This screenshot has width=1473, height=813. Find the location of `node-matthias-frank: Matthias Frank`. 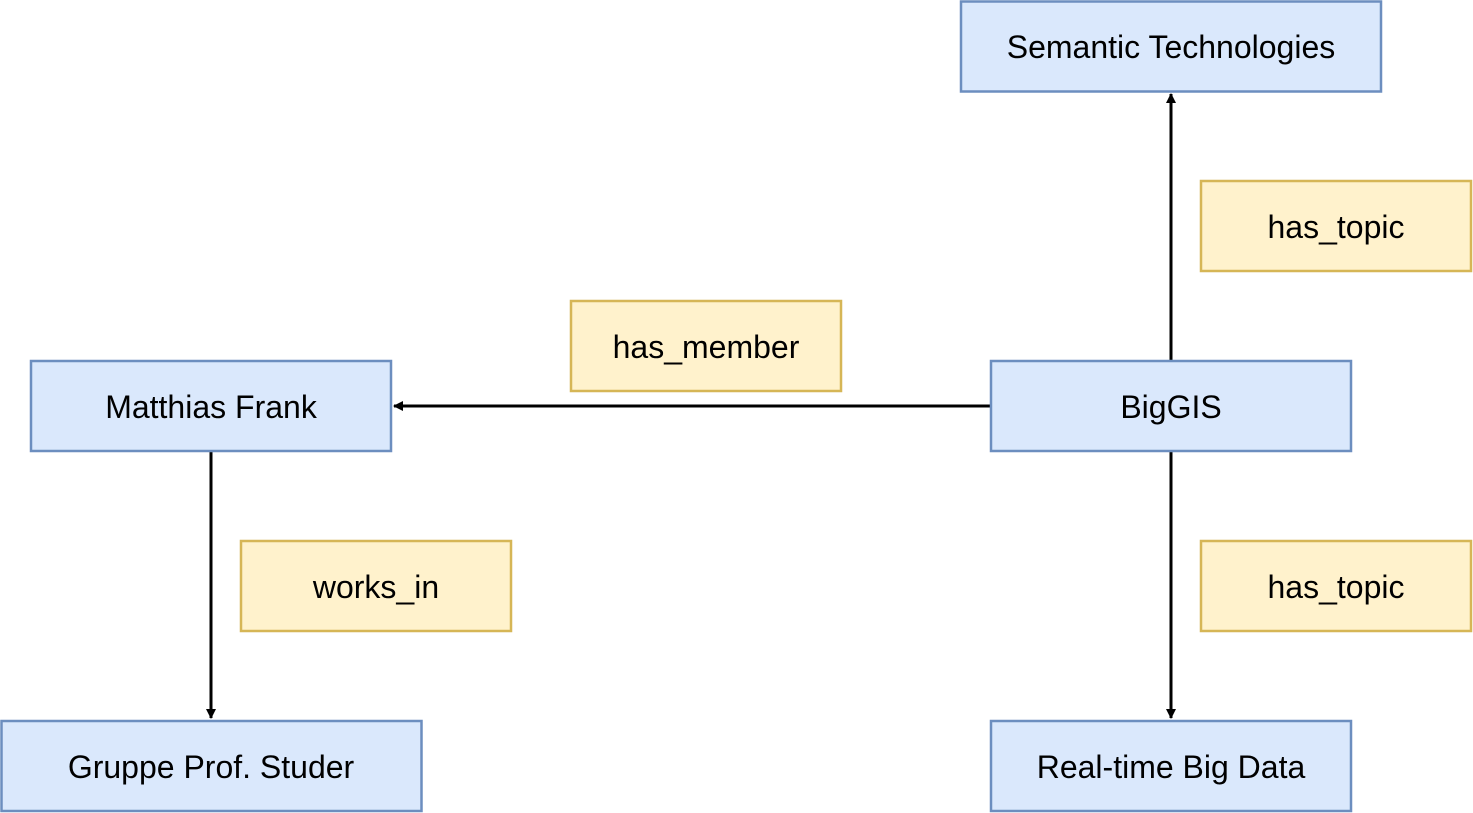

node-matthias-frank: Matthias Frank is located at coordinates (211, 406).